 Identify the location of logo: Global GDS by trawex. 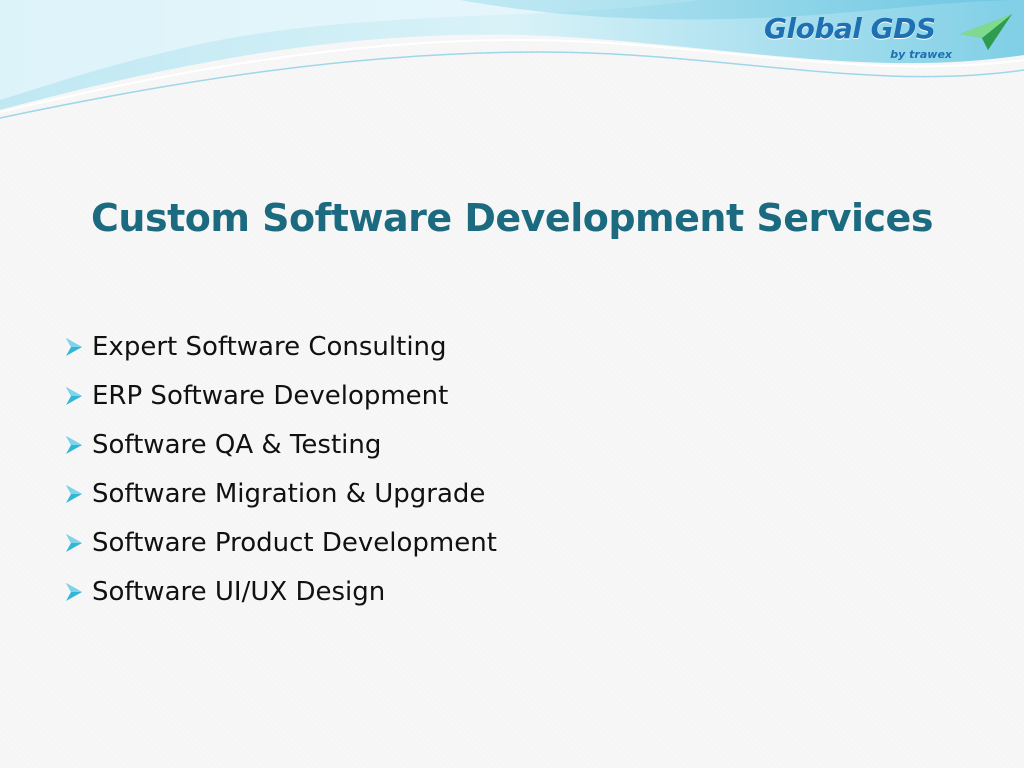
(889, 36).